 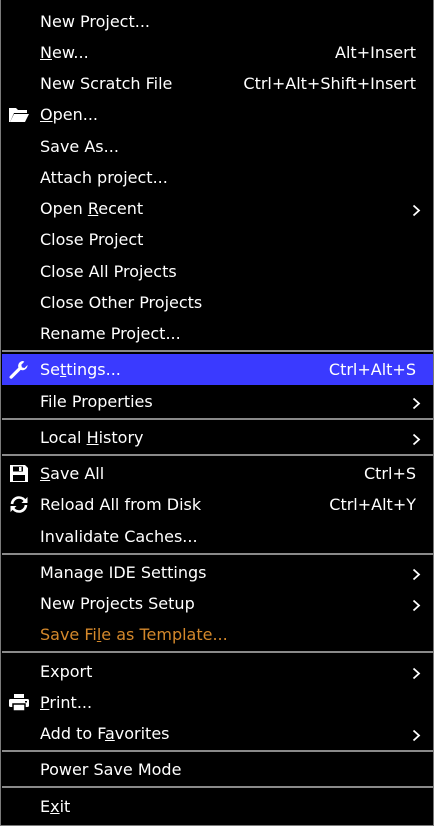 I want to click on menu-item-shortcut: Ctrl+Alt+Shift+Insert, so click(x=329, y=83).